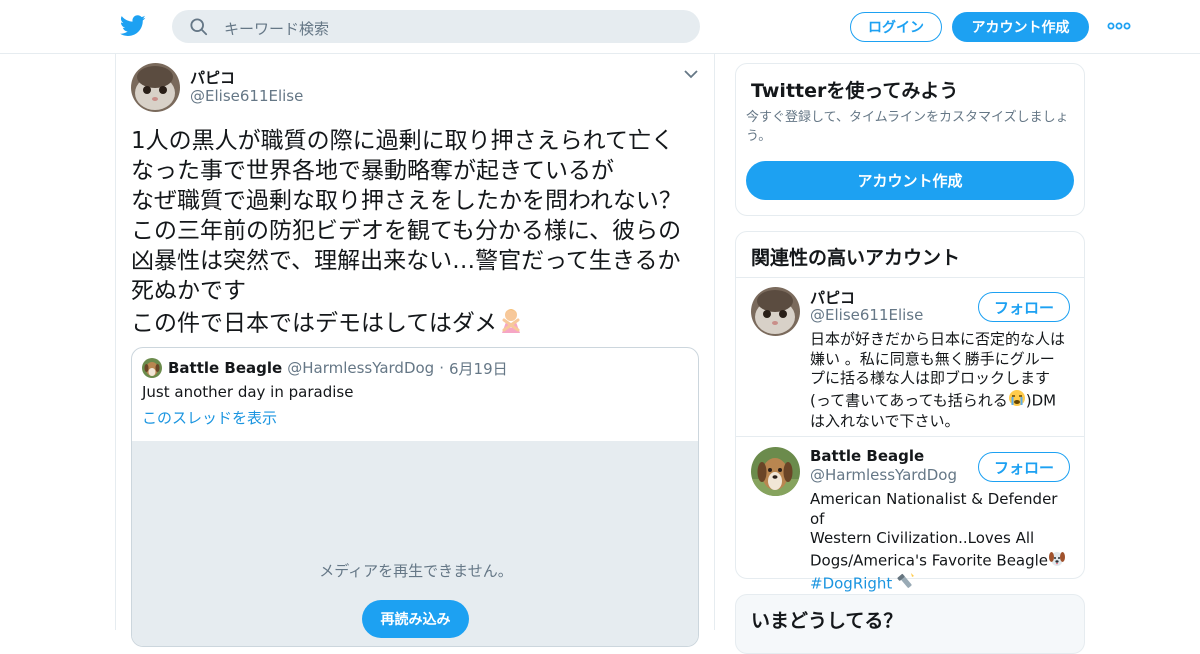 This screenshot has width=1200, height=654. What do you see at coordinates (896, 27) in the screenshot?
I see `login-button: ログイン` at bounding box center [896, 27].